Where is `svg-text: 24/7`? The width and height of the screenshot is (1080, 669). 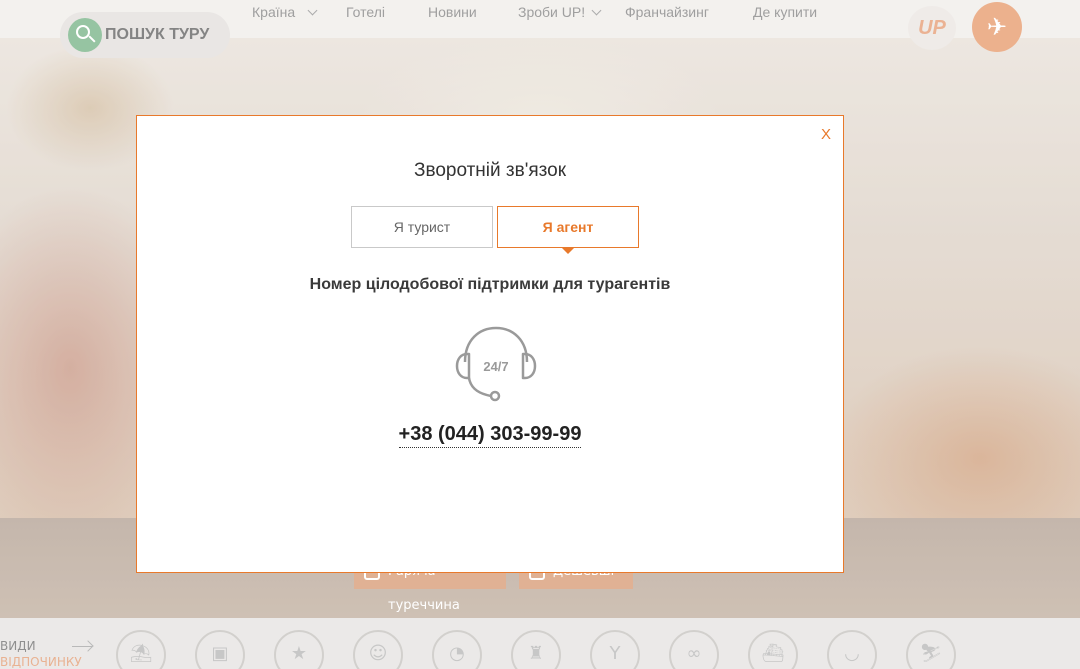 svg-text: 24/7 is located at coordinates (495, 366).